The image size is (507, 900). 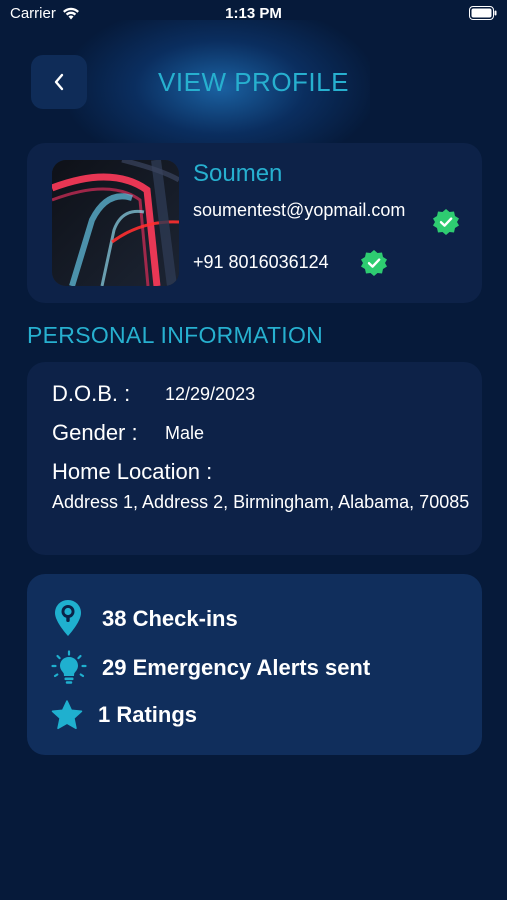 What do you see at coordinates (238, 173) in the screenshot?
I see `profile-name: Soumen` at bounding box center [238, 173].